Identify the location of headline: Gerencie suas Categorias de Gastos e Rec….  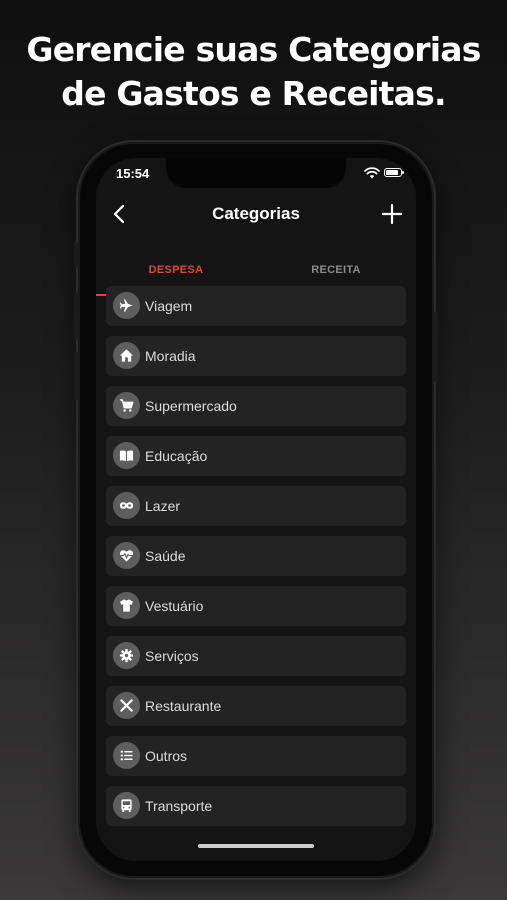
(253, 72).